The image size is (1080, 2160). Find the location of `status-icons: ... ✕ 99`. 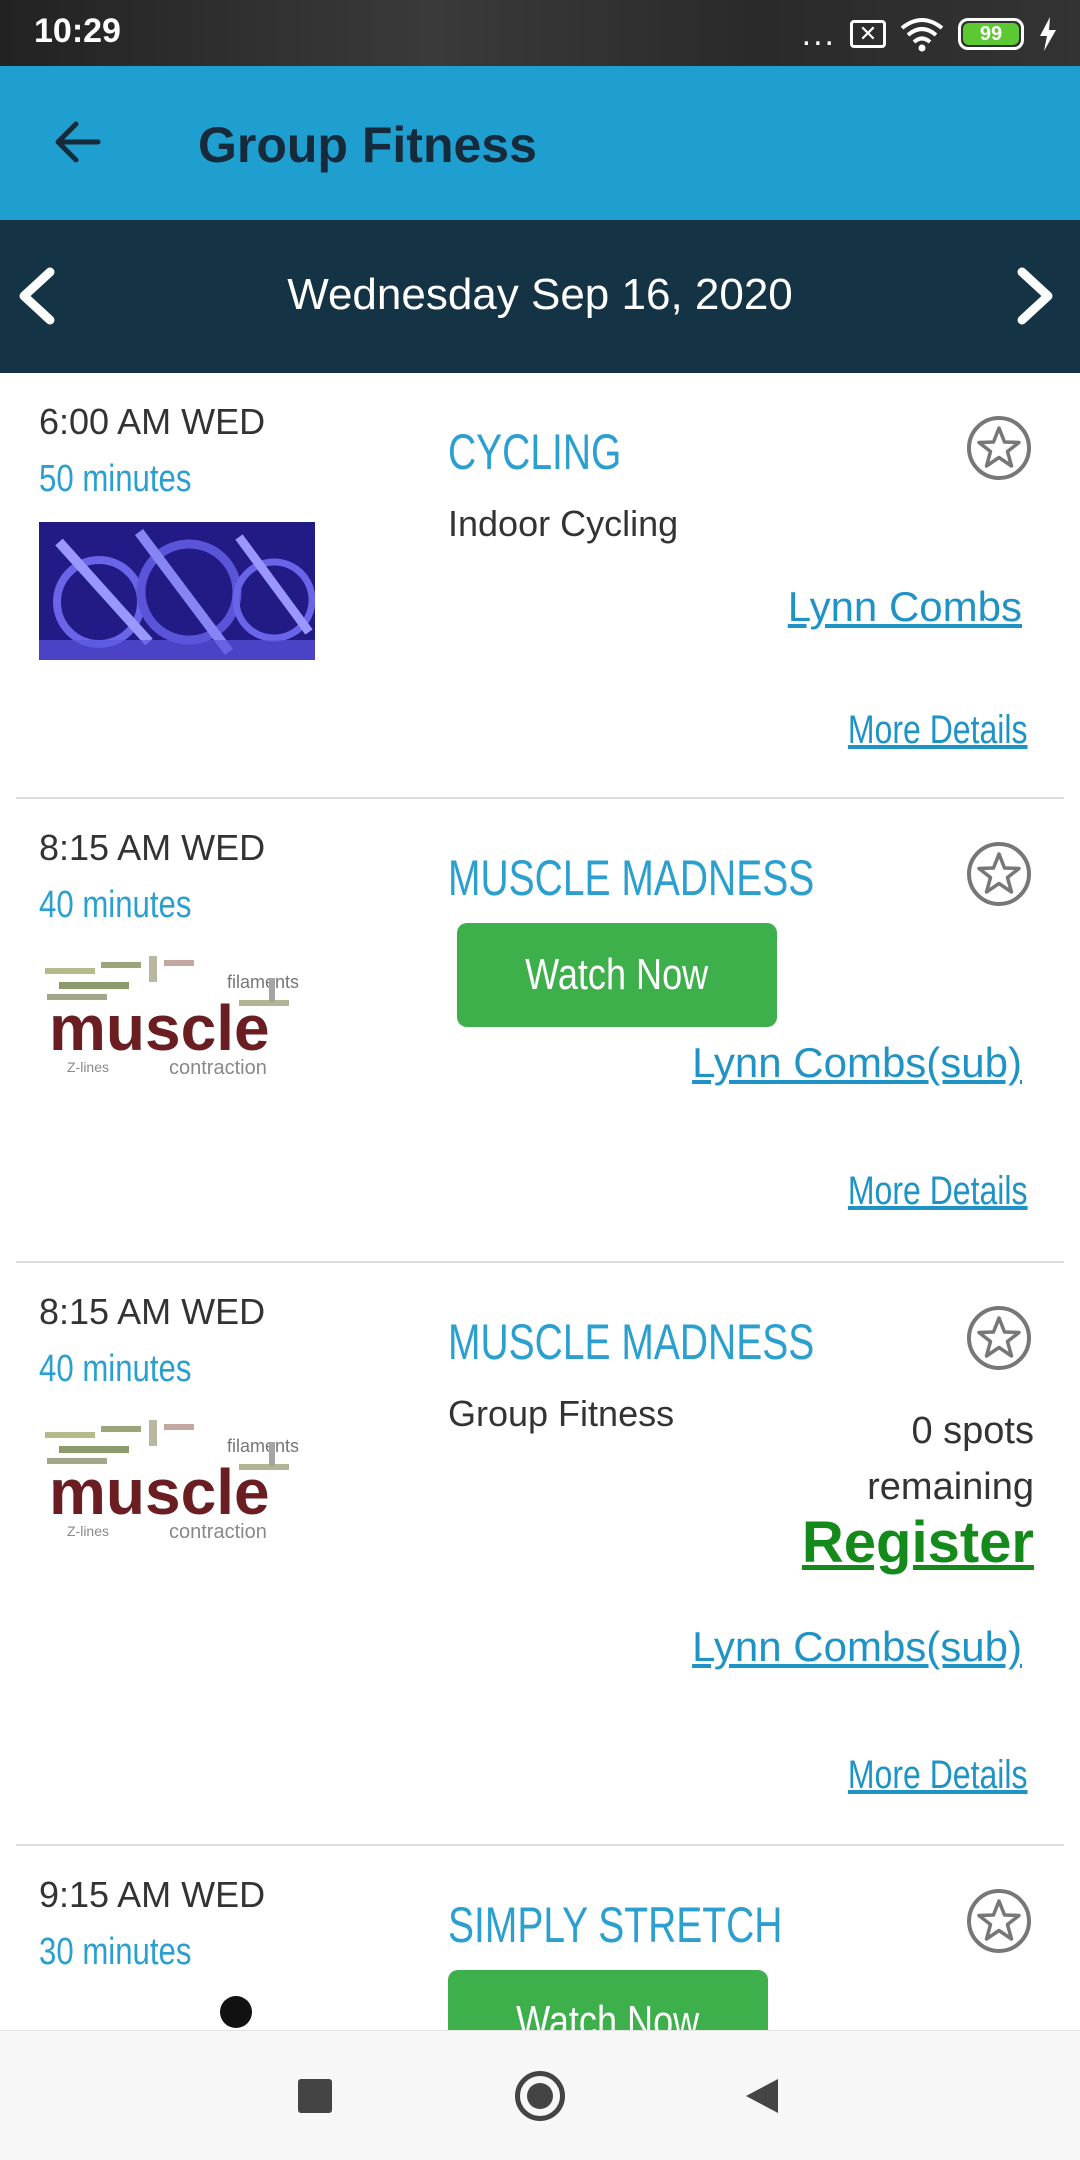

status-icons: ... ✕ 99 is located at coordinates (930, 34).